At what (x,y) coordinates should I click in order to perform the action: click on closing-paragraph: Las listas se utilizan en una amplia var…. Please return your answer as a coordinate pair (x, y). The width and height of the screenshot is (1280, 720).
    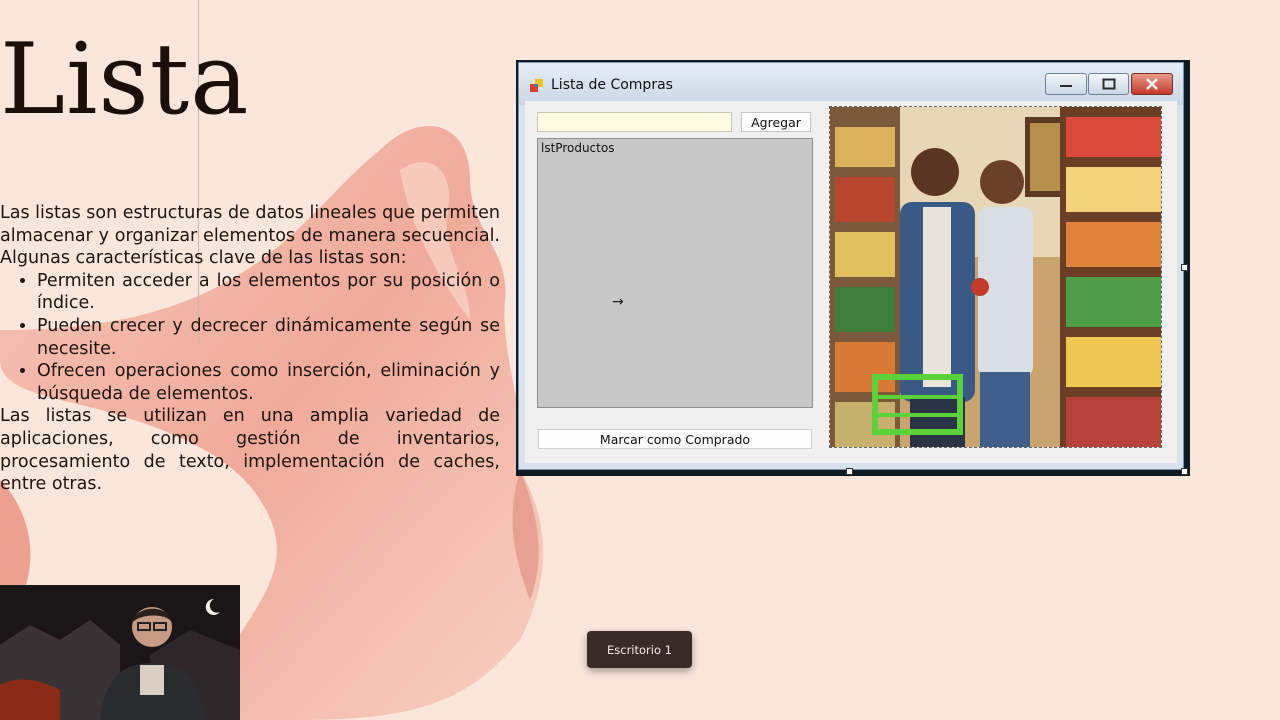
    Looking at the image, I should click on (250, 450).